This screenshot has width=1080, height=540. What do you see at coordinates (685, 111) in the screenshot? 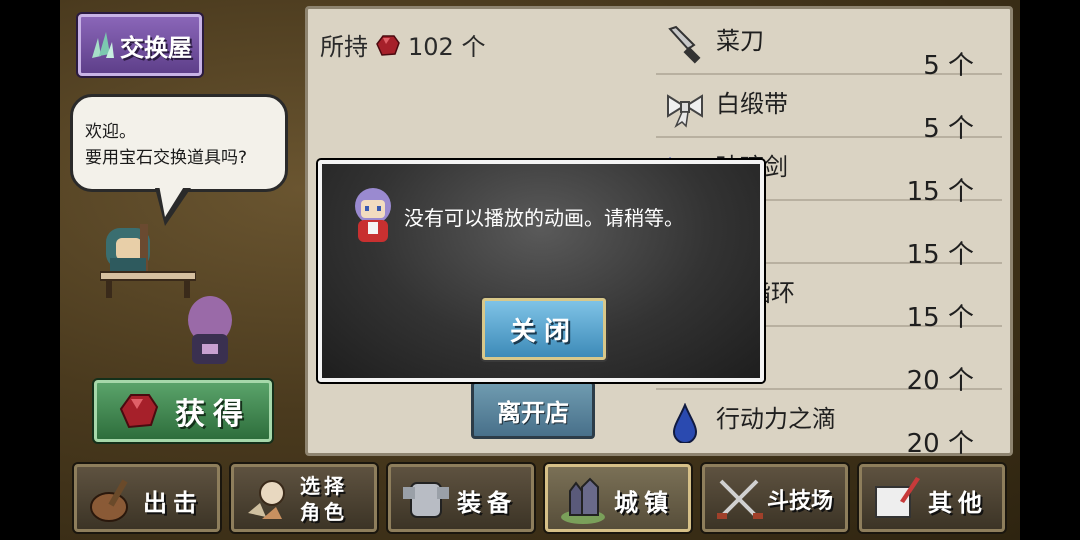
I see `white-ribbon-icon` at bounding box center [685, 111].